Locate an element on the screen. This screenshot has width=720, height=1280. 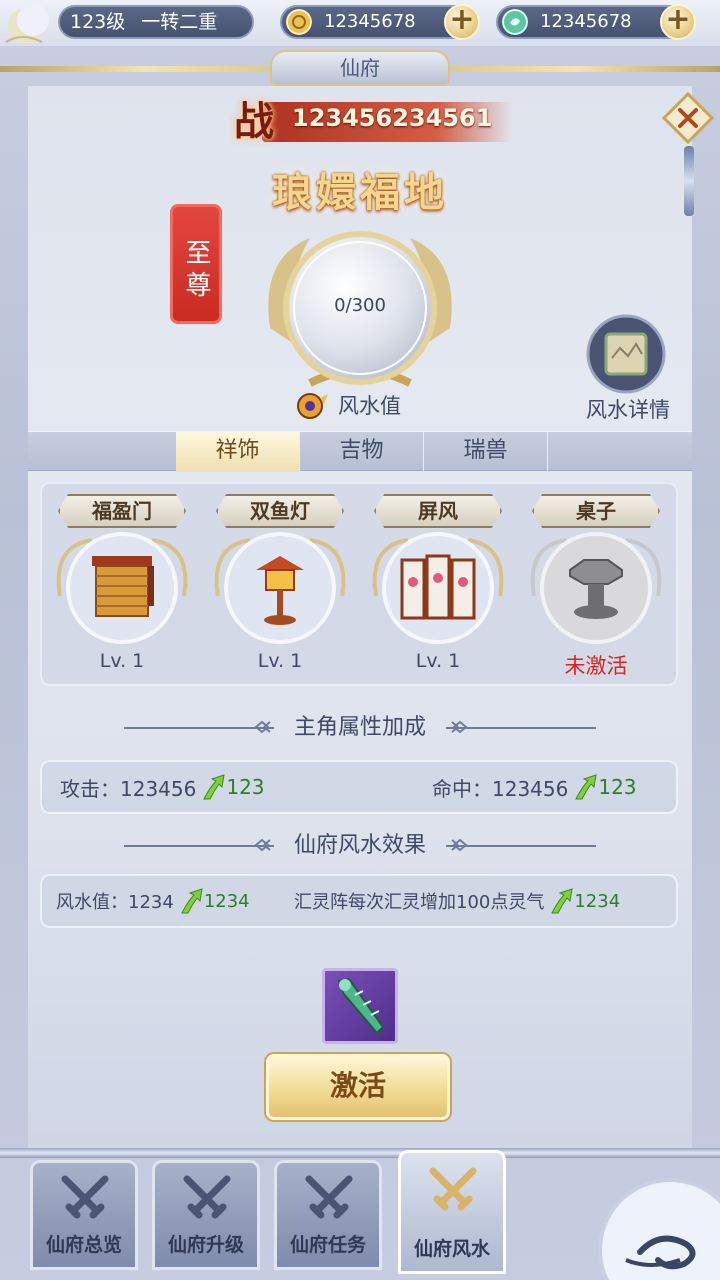
nav-tab-upgrade: 仙府升级 is located at coordinates (206, 1215).